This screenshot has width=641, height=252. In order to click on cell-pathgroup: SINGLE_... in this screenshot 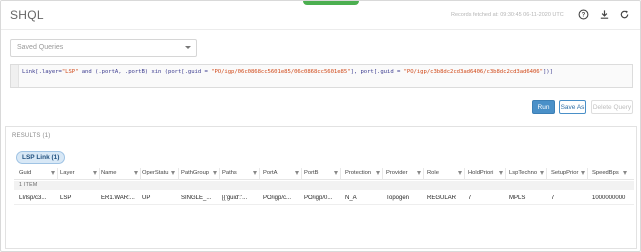, I will do `click(196, 198)`.